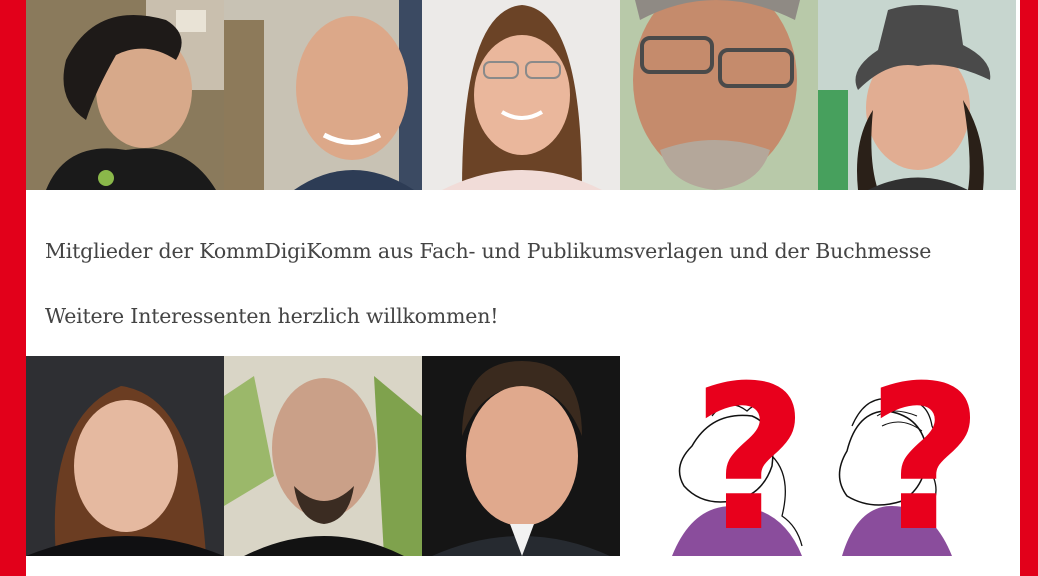 This screenshot has height=576, width=1038. I want to click on open-positions-illustration: ? ?, so click(826, 456).